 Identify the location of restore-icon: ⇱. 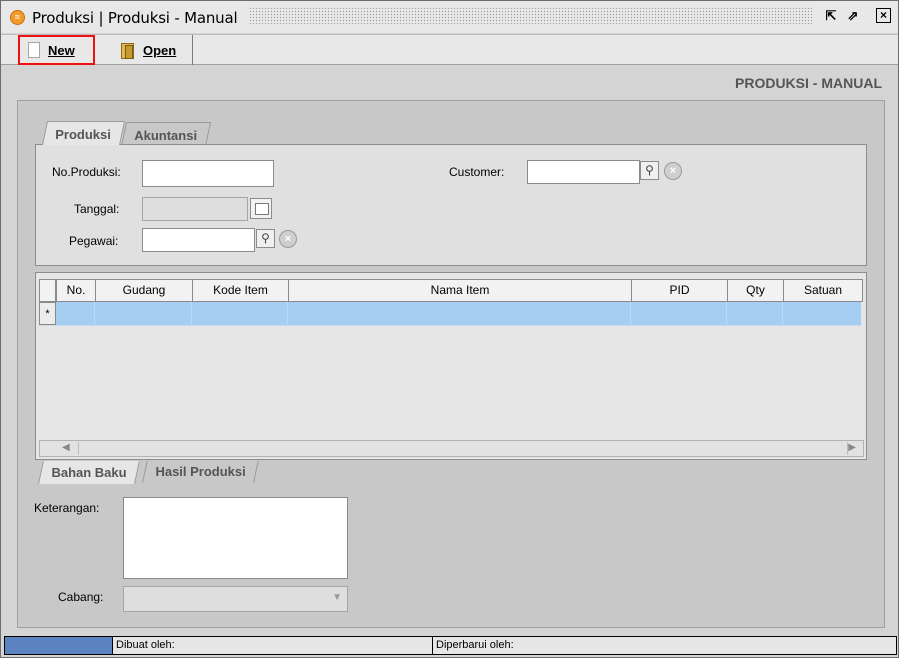
(831, 16).